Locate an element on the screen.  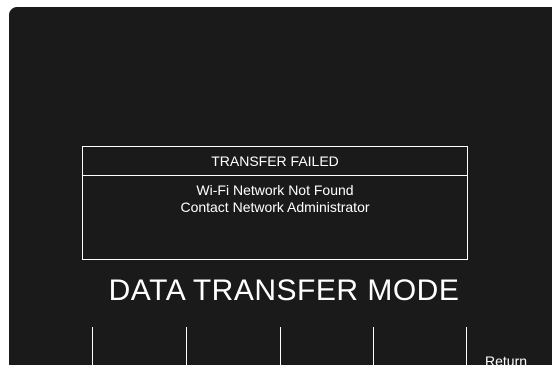
dialog-message-line-2: Contact Network Administrator is located at coordinates (275, 207).